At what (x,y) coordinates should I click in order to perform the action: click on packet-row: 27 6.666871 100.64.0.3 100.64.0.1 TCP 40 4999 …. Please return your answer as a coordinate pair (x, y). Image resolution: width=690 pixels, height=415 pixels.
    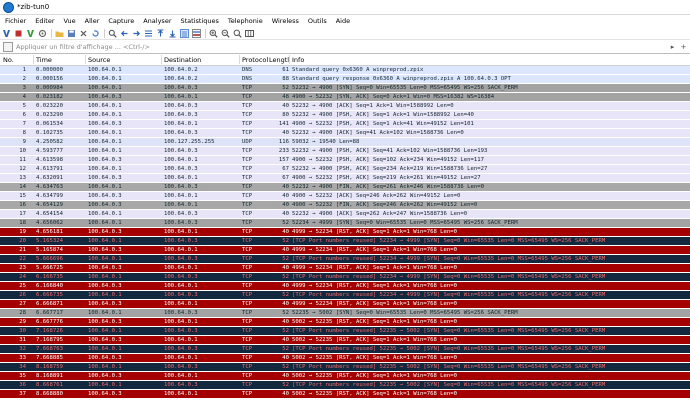
    Looking at the image, I should click on (345, 304).